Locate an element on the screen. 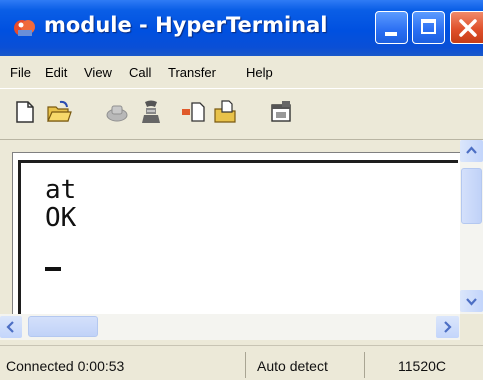 Image resolution: width=483 pixels, height=380 pixels. properties-icon is located at coordinates (281, 112).